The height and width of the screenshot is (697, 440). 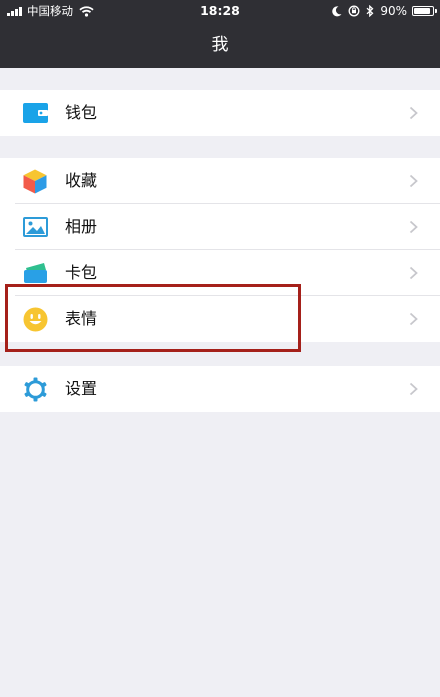 What do you see at coordinates (81, 112) in the screenshot?
I see `menu-item-label: 钱包` at bounding box center [81, 112].